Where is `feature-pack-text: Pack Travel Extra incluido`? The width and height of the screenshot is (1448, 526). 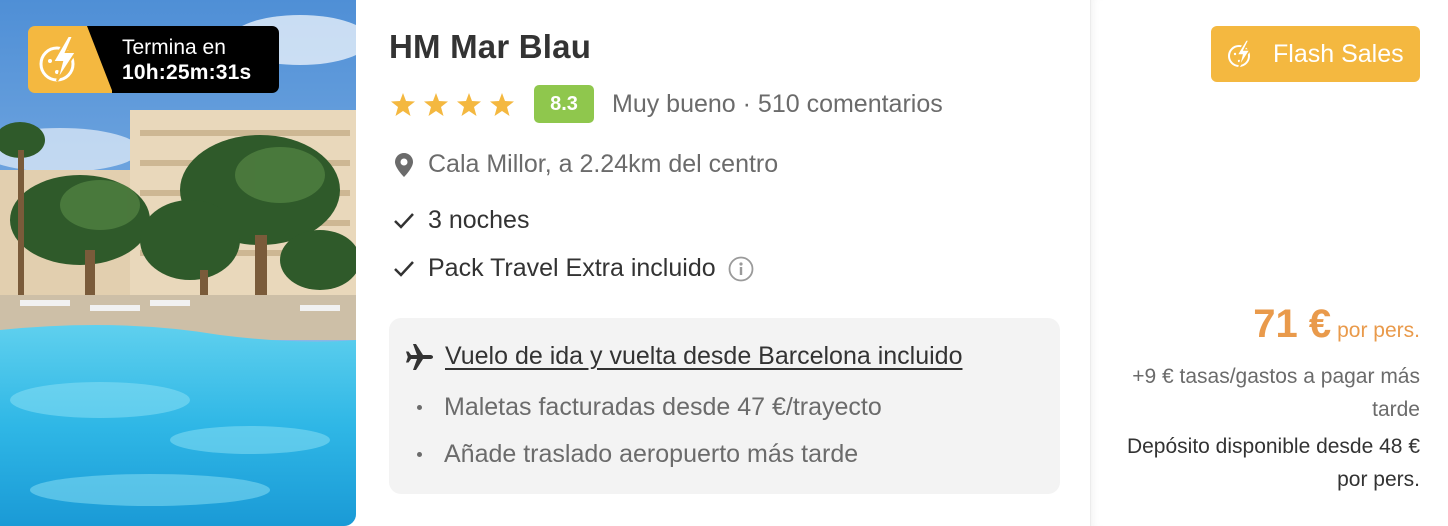
feature-pack-text: Pack Travel Extra incluido is located at coordinates (572, 268).